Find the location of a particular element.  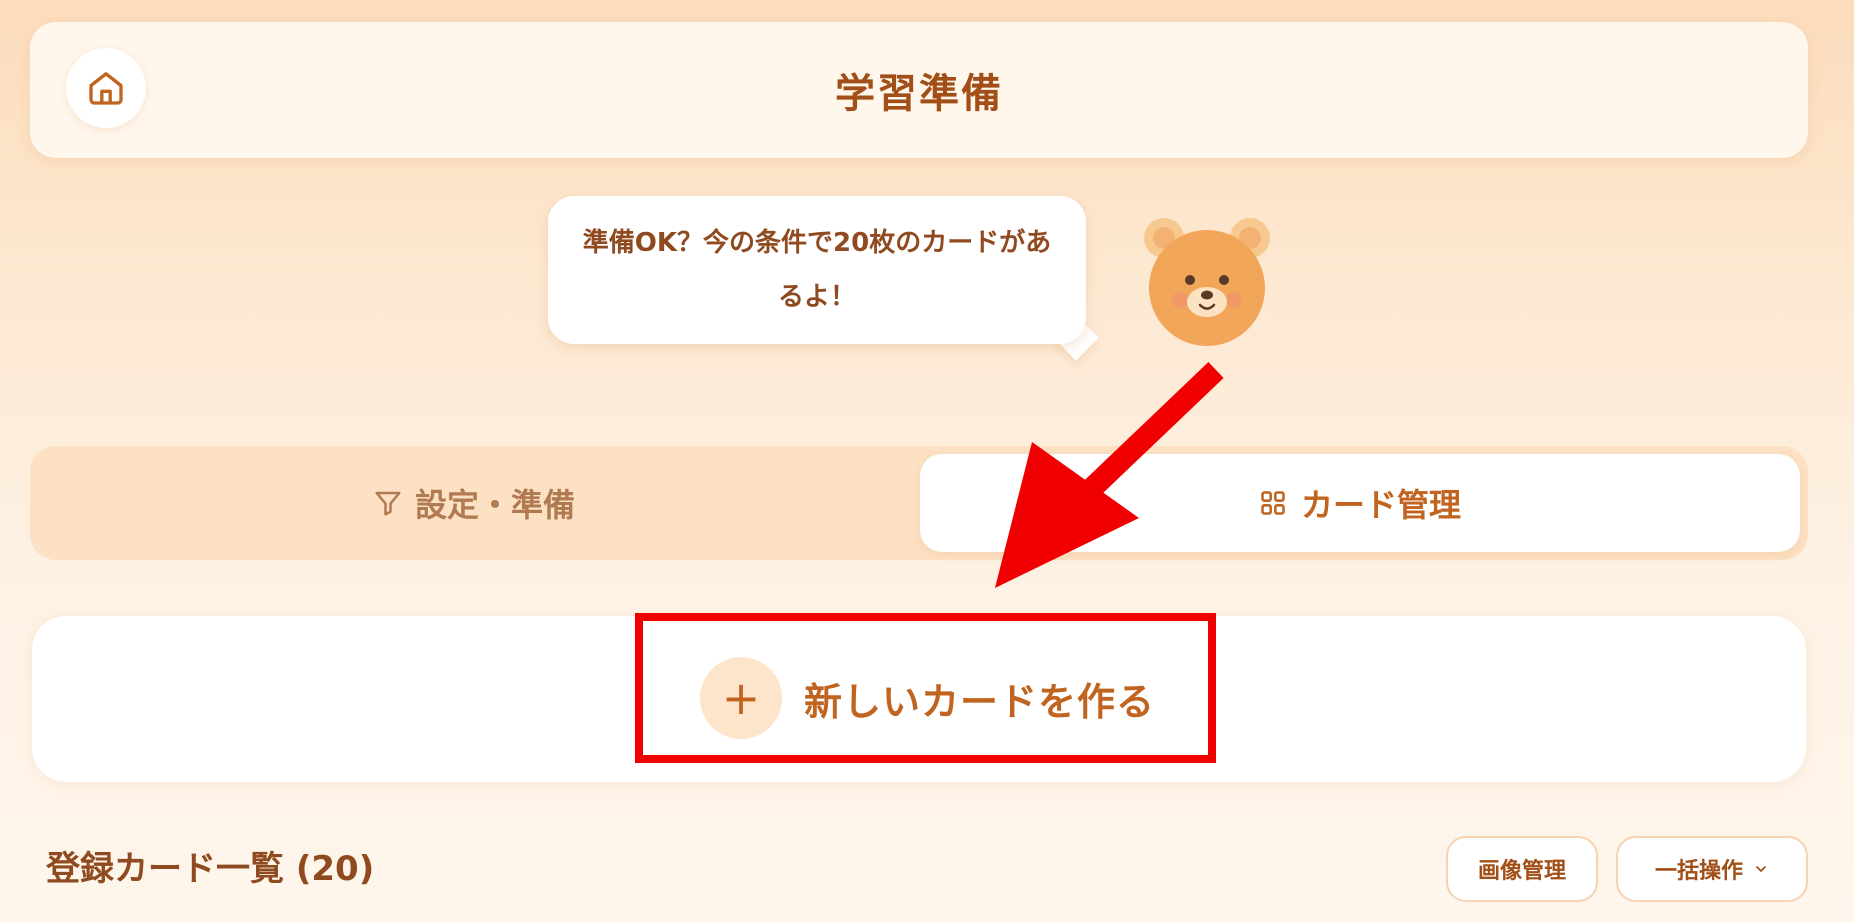

tab-card-management-label: カード管理 is located at coordinates (1380, 505).